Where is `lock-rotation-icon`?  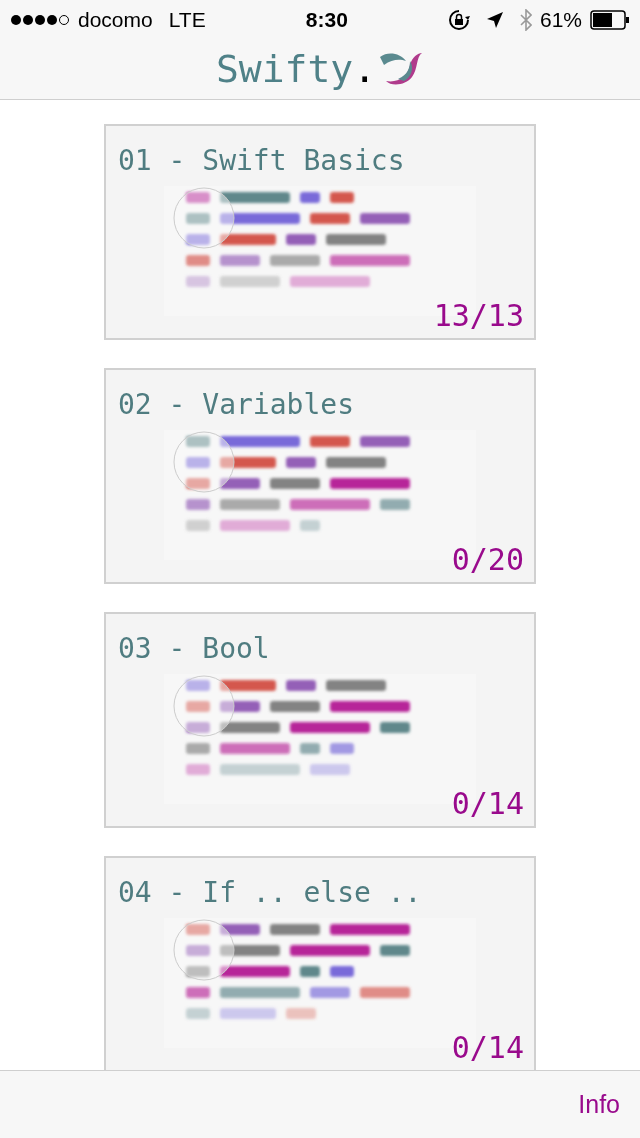
lock-rotation-icon is located at coordinates (458, 20).